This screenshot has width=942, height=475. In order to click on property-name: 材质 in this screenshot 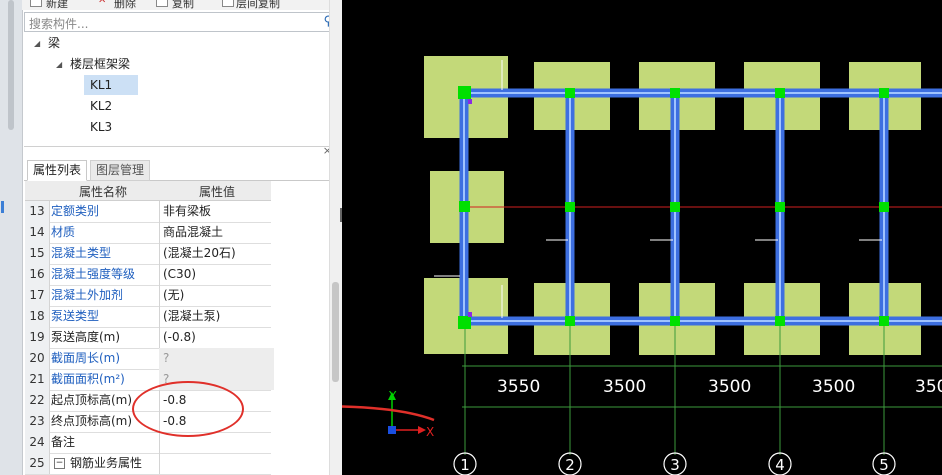, I will do `click(105, 232)`.